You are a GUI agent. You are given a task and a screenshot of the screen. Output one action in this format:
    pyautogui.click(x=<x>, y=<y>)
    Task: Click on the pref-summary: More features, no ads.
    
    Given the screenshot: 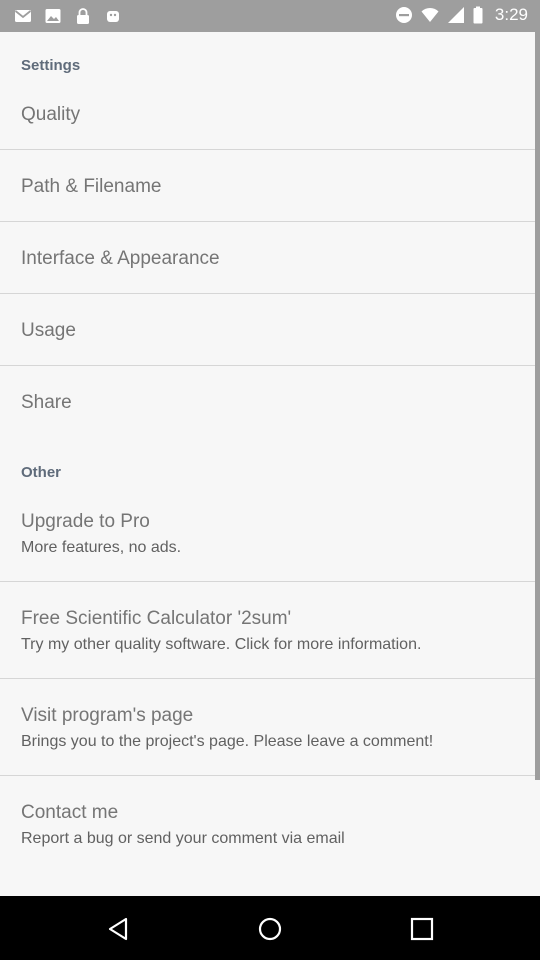 What is the action you would take?
    pyautogui.click(x=101, y=547)
    